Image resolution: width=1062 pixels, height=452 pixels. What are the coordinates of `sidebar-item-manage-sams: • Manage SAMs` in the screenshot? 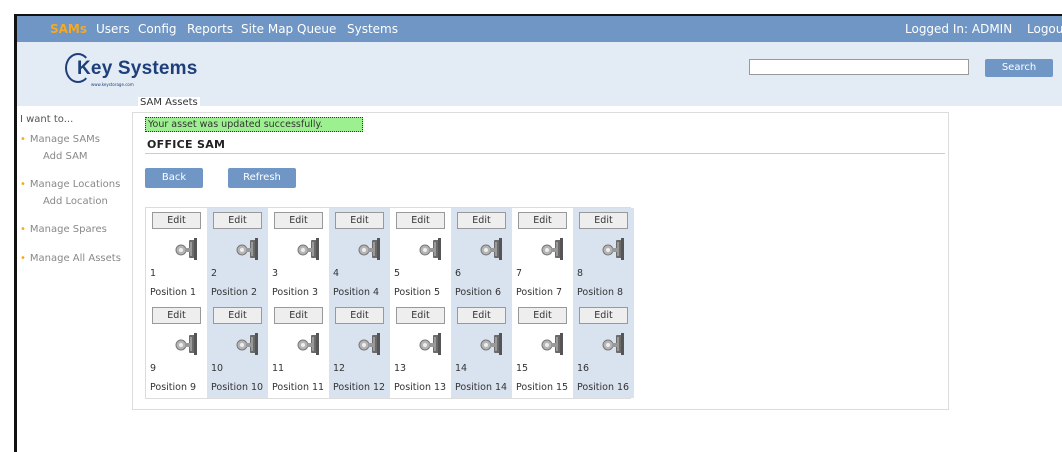 It's located at (60, 139).